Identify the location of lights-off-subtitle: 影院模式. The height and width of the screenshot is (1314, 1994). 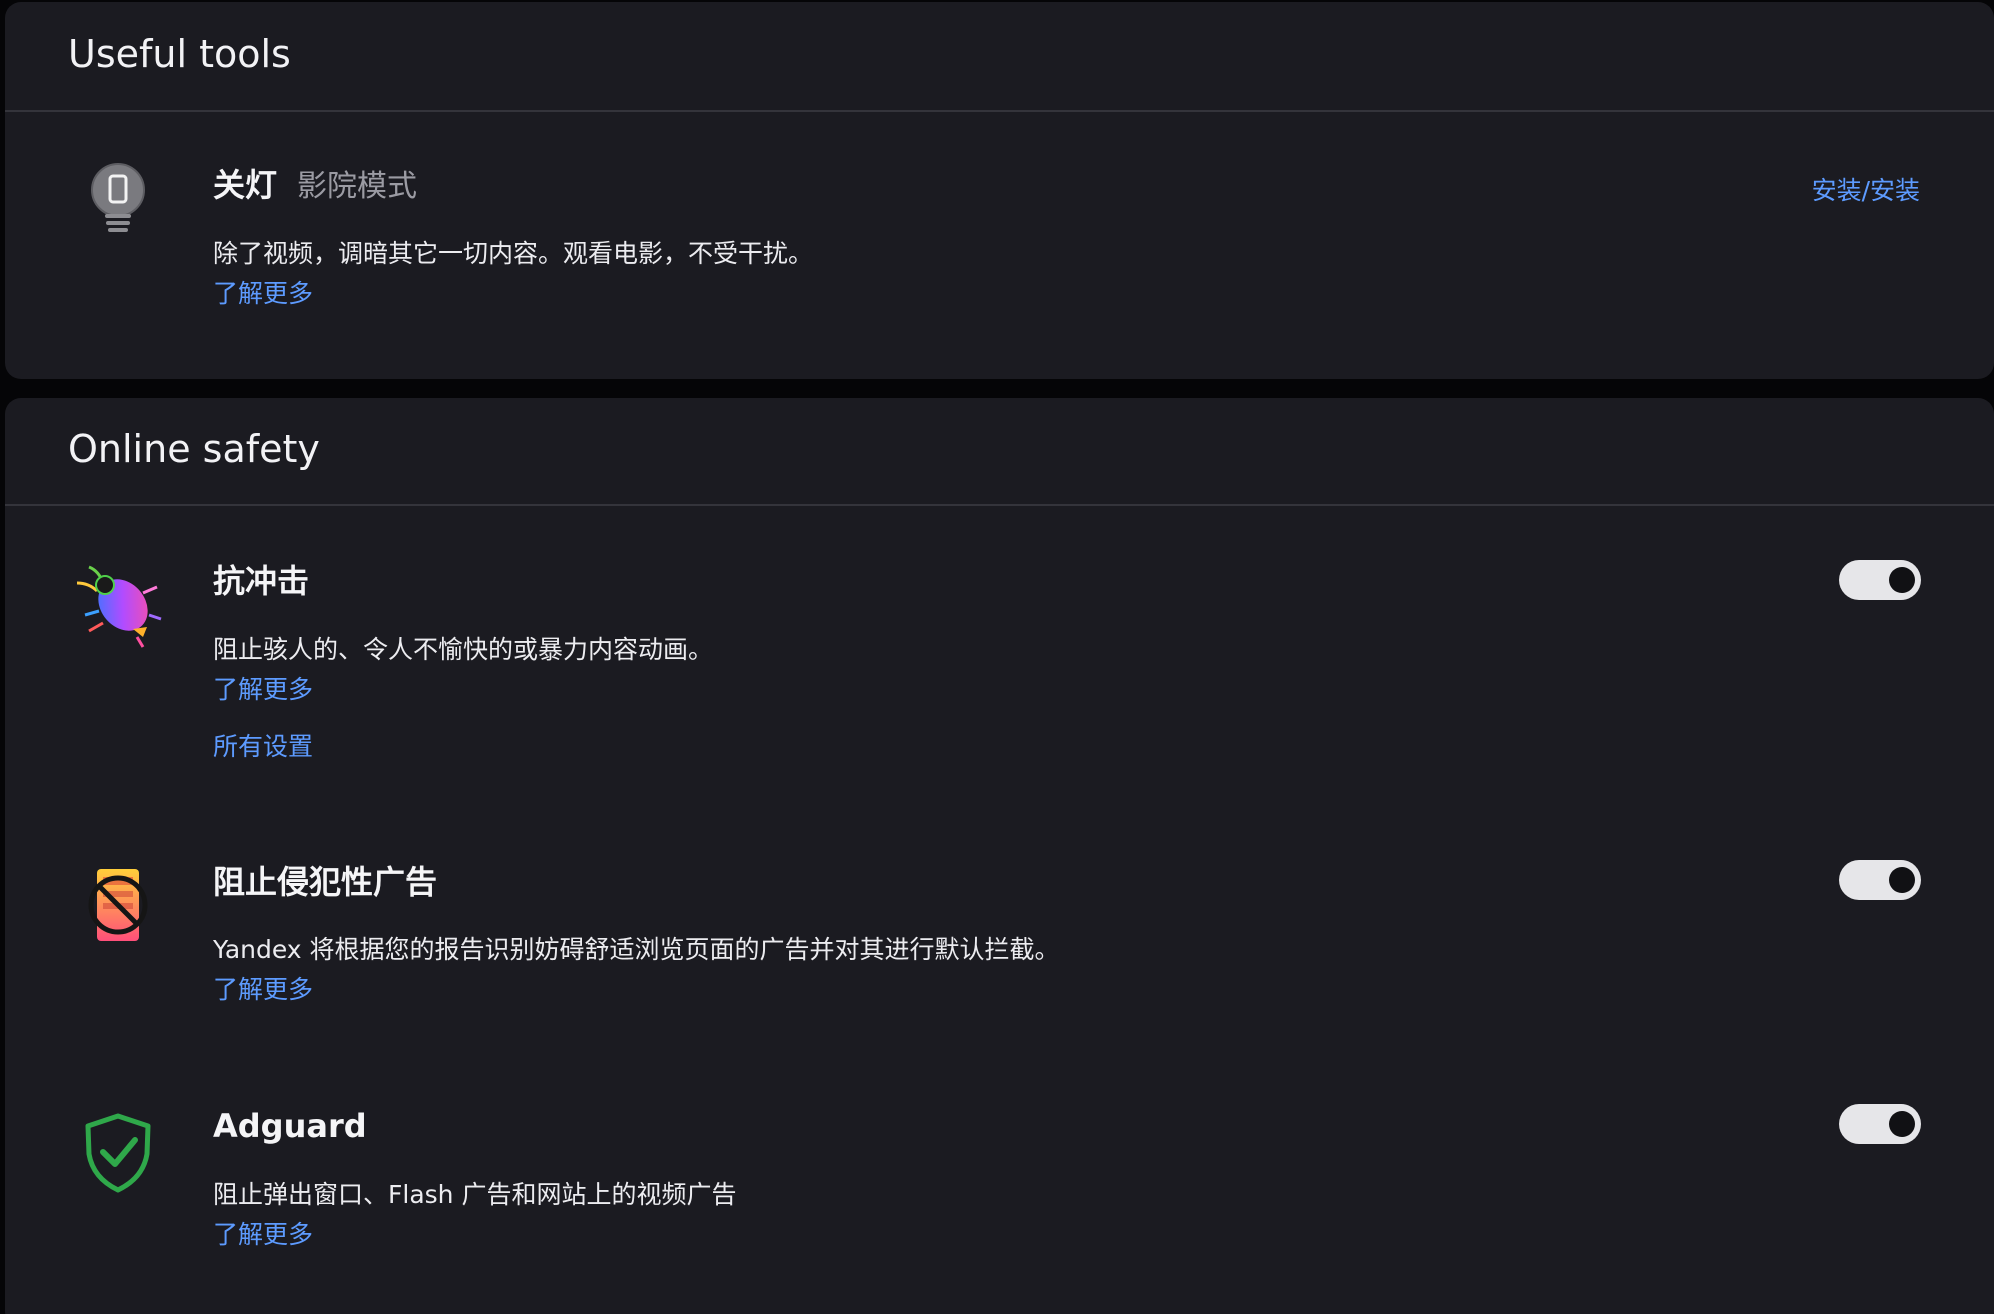
(357, 186).